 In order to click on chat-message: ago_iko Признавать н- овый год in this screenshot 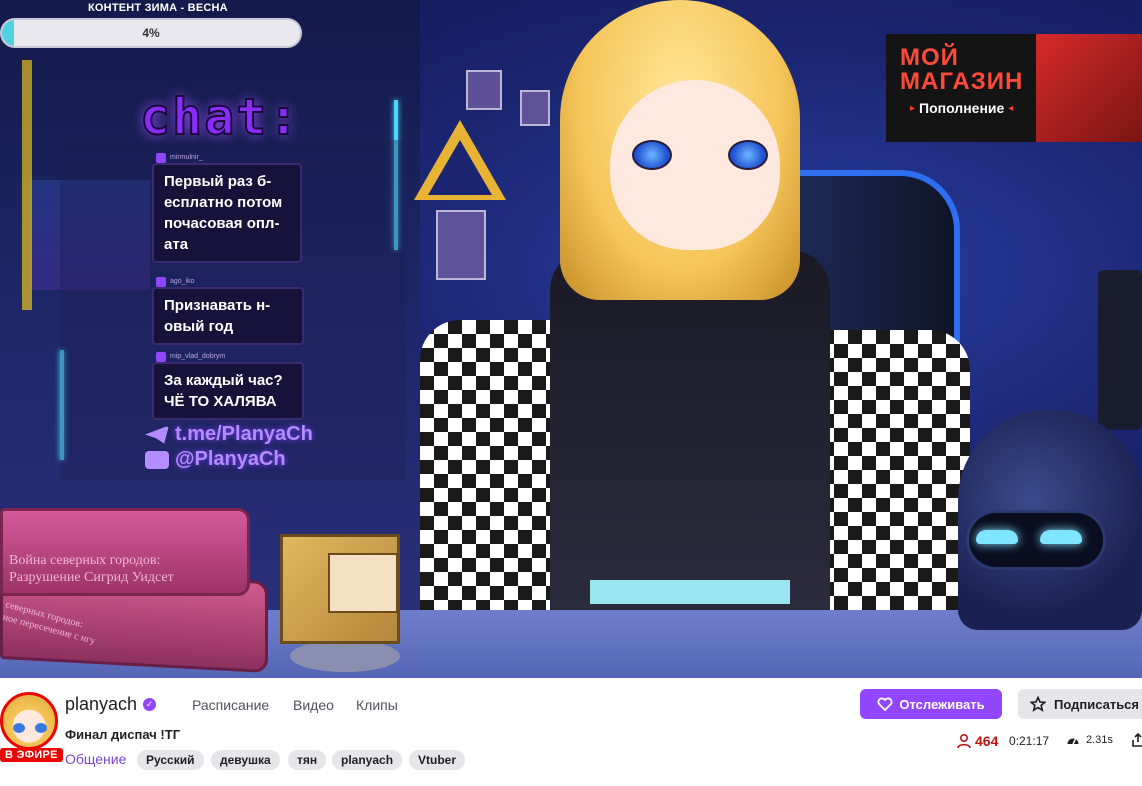, I will do `click(228, 311)`.